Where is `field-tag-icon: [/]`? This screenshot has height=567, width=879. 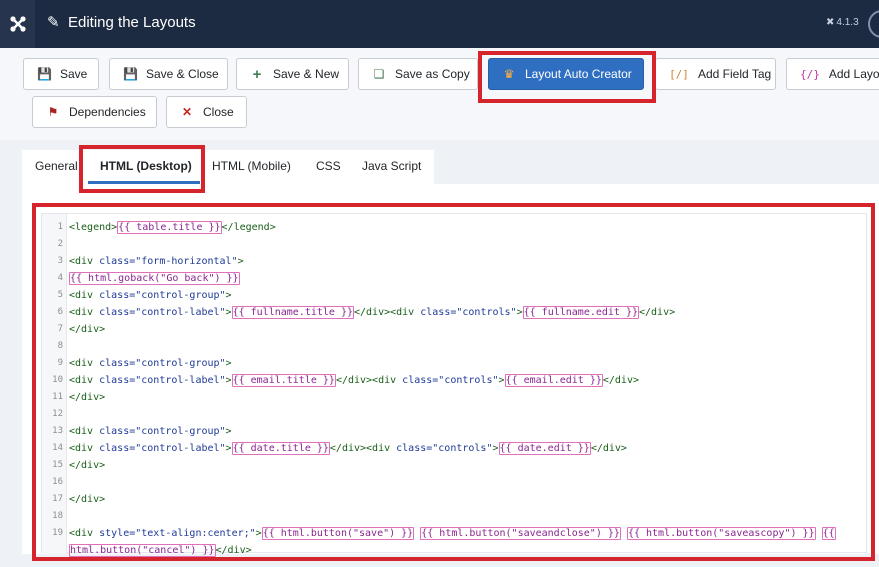
field-tag-icon: [/] is located at coordinates (679, 74).